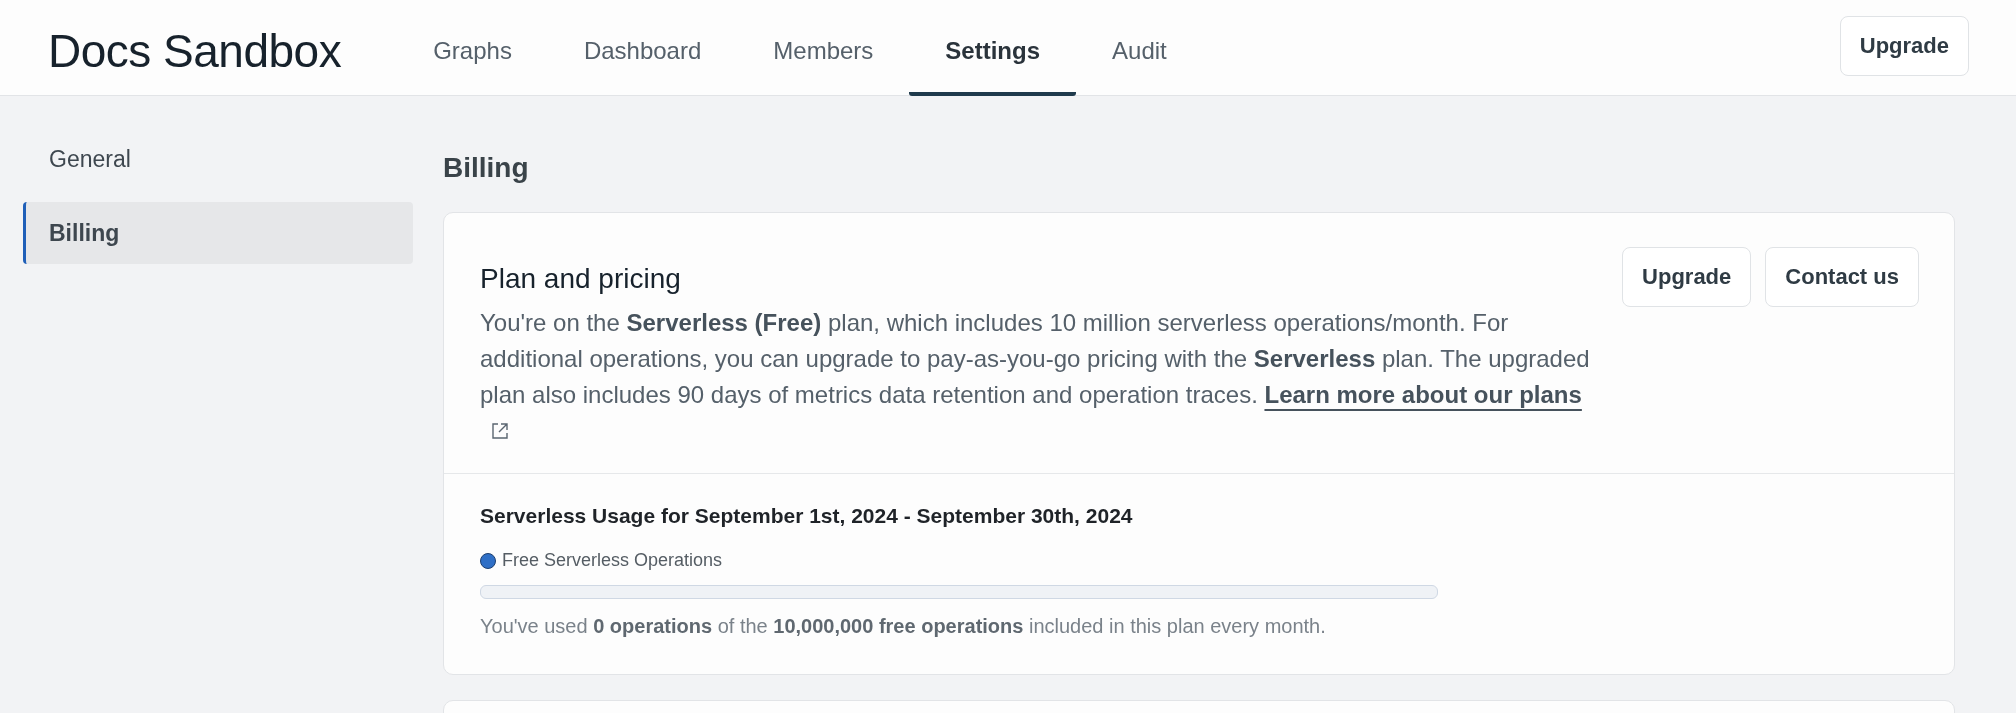 This screenshot has height=713, width=2016. I want to click on usage-title: Serverless Usage for September 1st, 2024 - September 30th, 2024, so click(807, 516).